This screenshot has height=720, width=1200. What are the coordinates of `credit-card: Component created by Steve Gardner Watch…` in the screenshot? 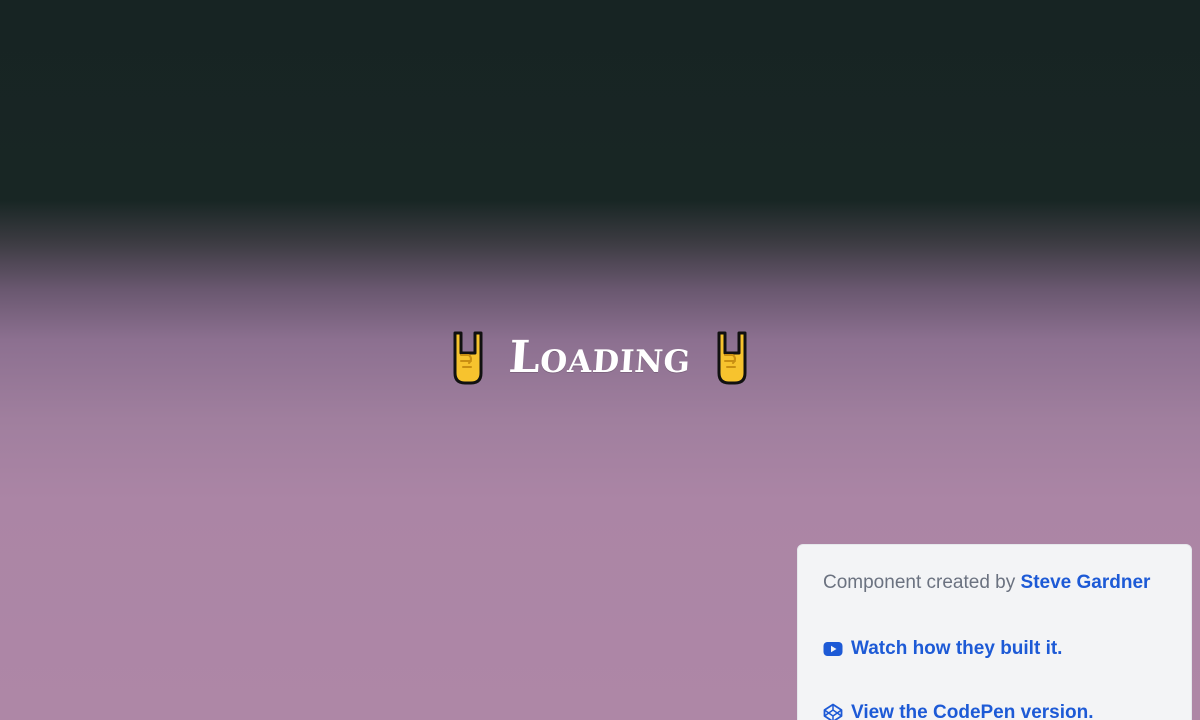 It's located at (994, 632).